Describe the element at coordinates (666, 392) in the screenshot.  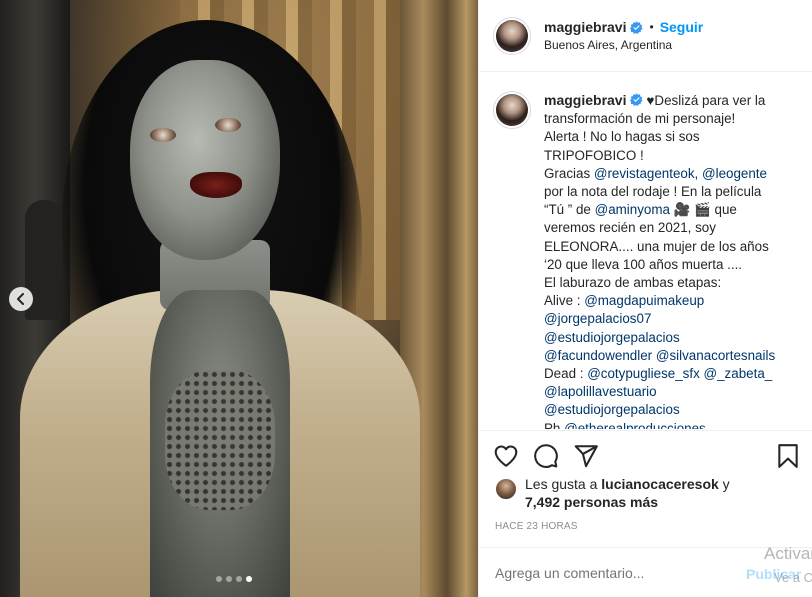
I see `caption-line: @lapolillavestuario` at that location.